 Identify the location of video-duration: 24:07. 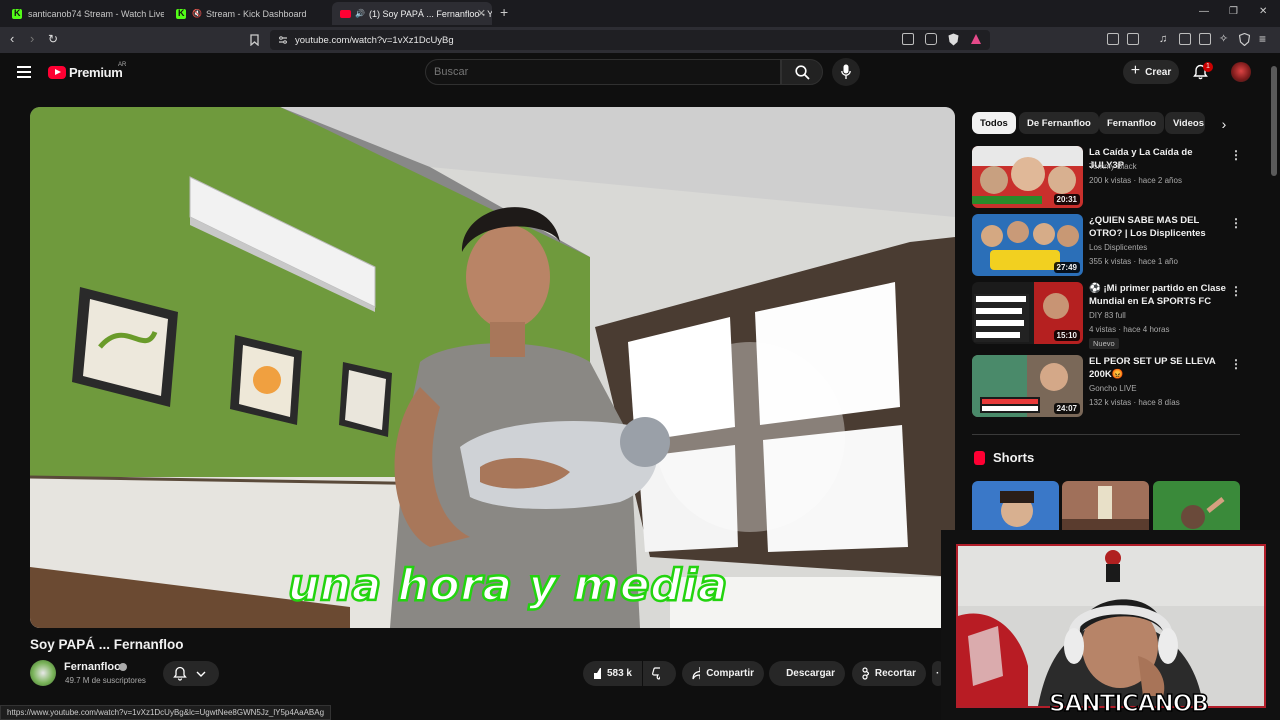
(1066, 408).